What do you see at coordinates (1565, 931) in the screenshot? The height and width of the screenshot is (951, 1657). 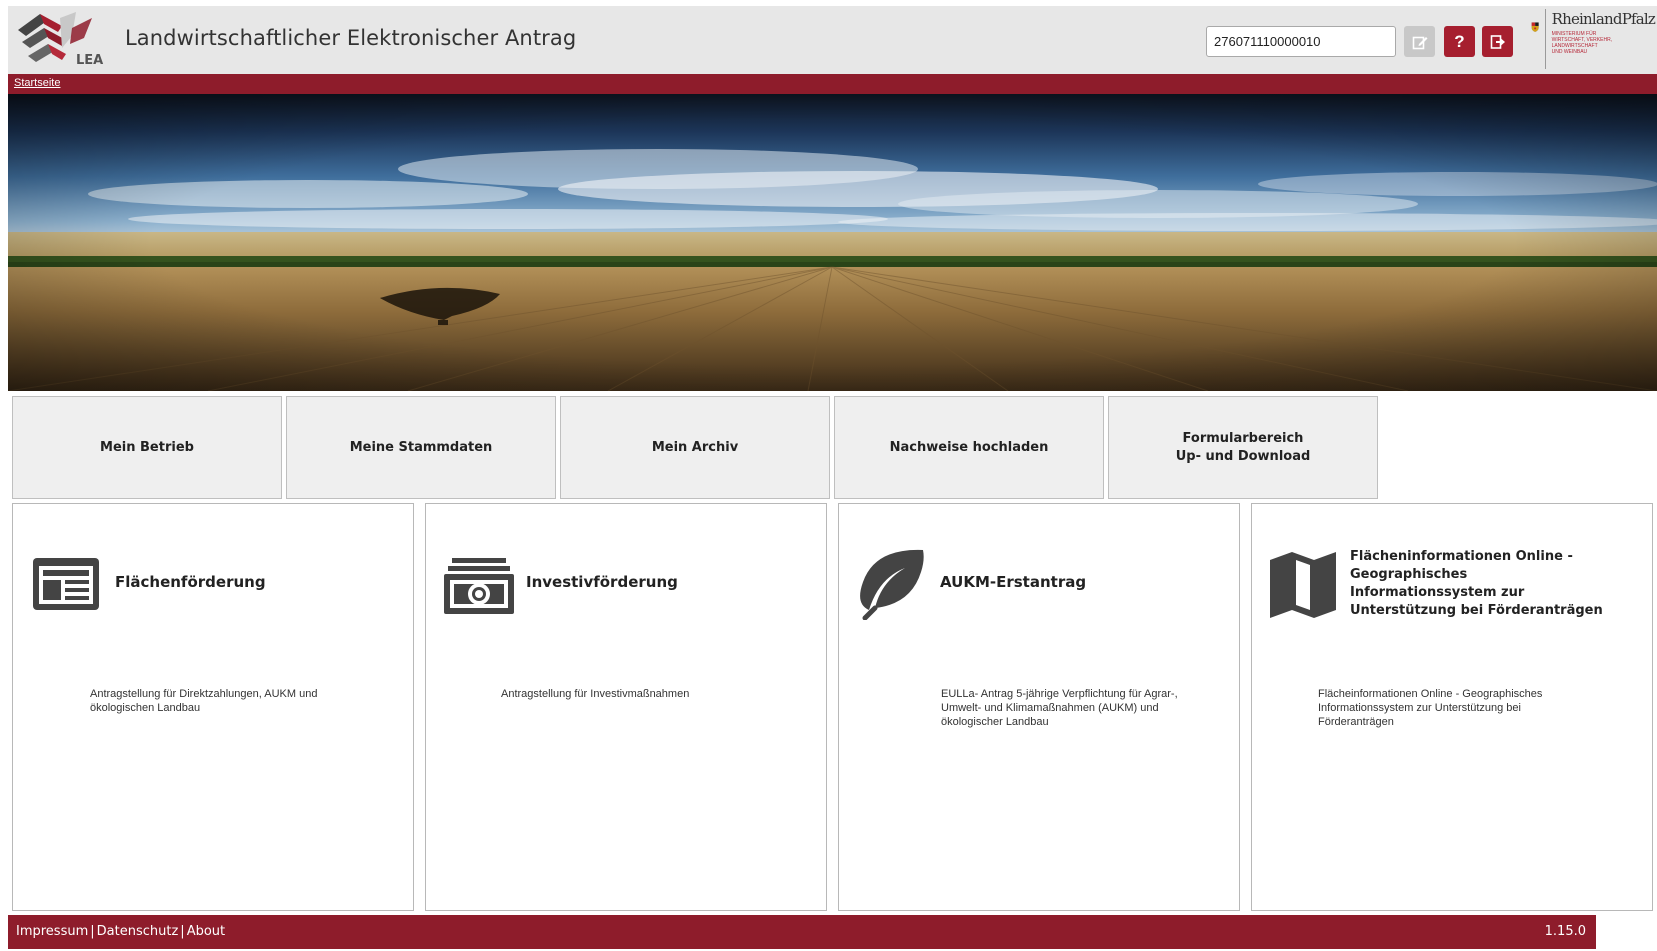 I see `app-version: 1.15.0` at bounding box center [1565, 931].